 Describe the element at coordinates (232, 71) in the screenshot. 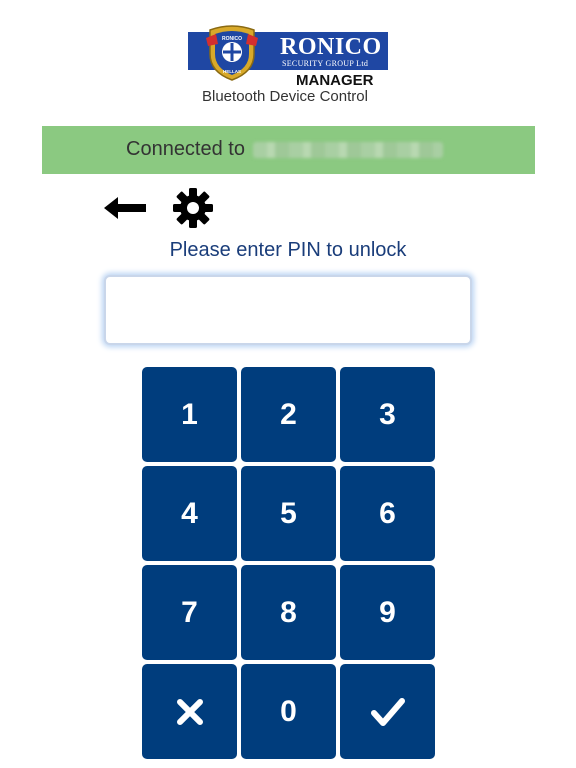

I see `shield-bottom-text: HELLAS` at that location.